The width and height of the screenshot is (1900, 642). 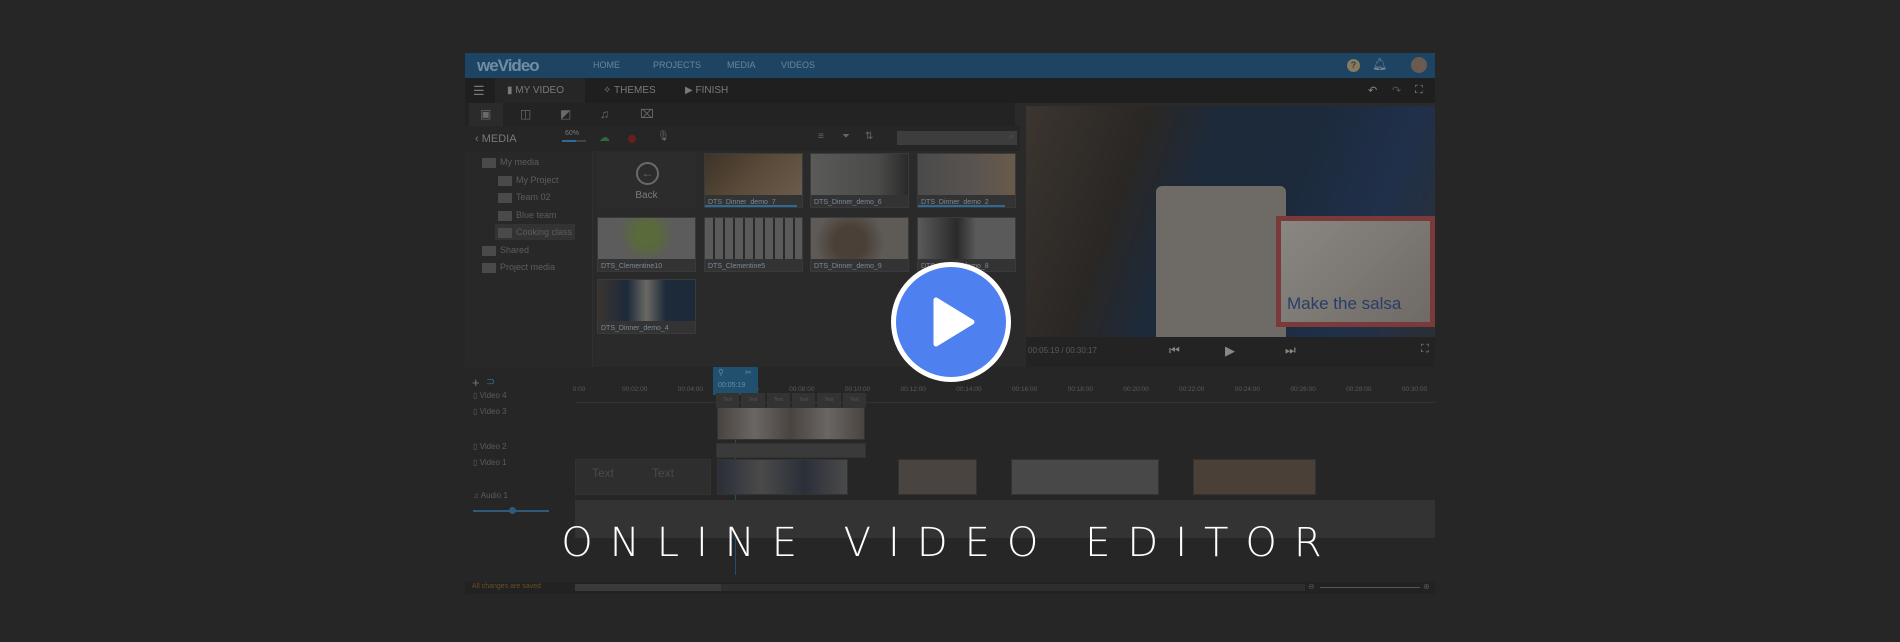 I want to click on preview-fullscreen-icon: ⛶, so click(x=1425, y=349).